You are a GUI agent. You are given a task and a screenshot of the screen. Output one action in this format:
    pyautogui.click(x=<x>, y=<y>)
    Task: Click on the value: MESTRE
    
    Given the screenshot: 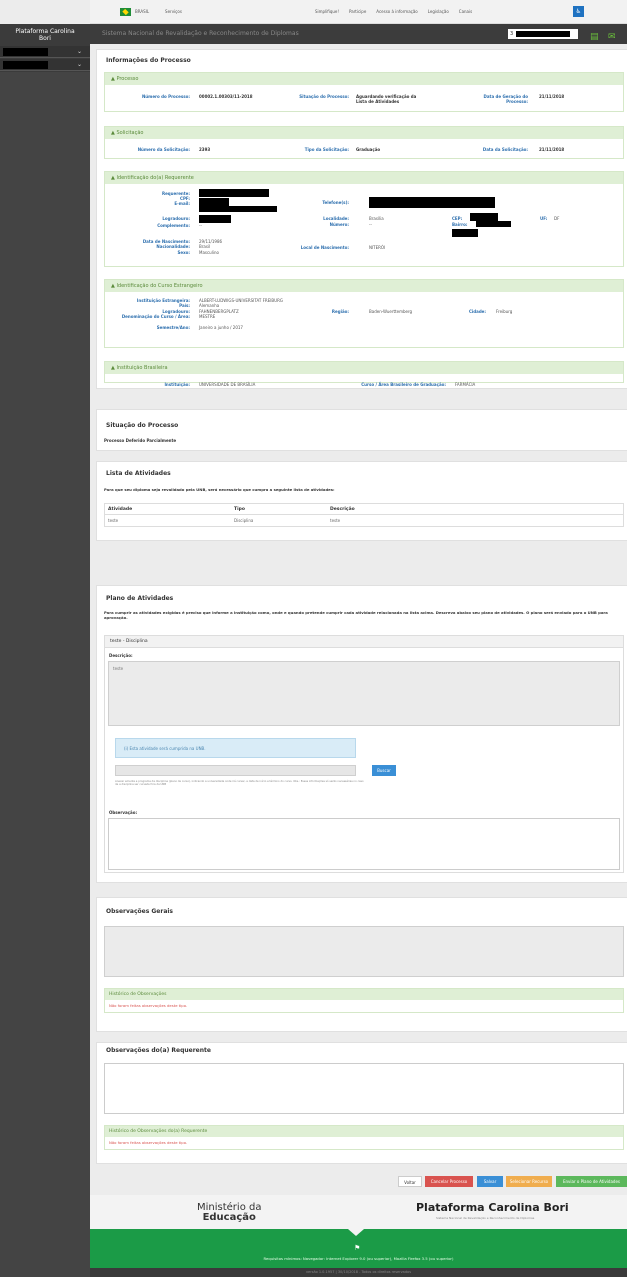 What is the action you would take?
    pyautogui.click(x=207, y=316)
    